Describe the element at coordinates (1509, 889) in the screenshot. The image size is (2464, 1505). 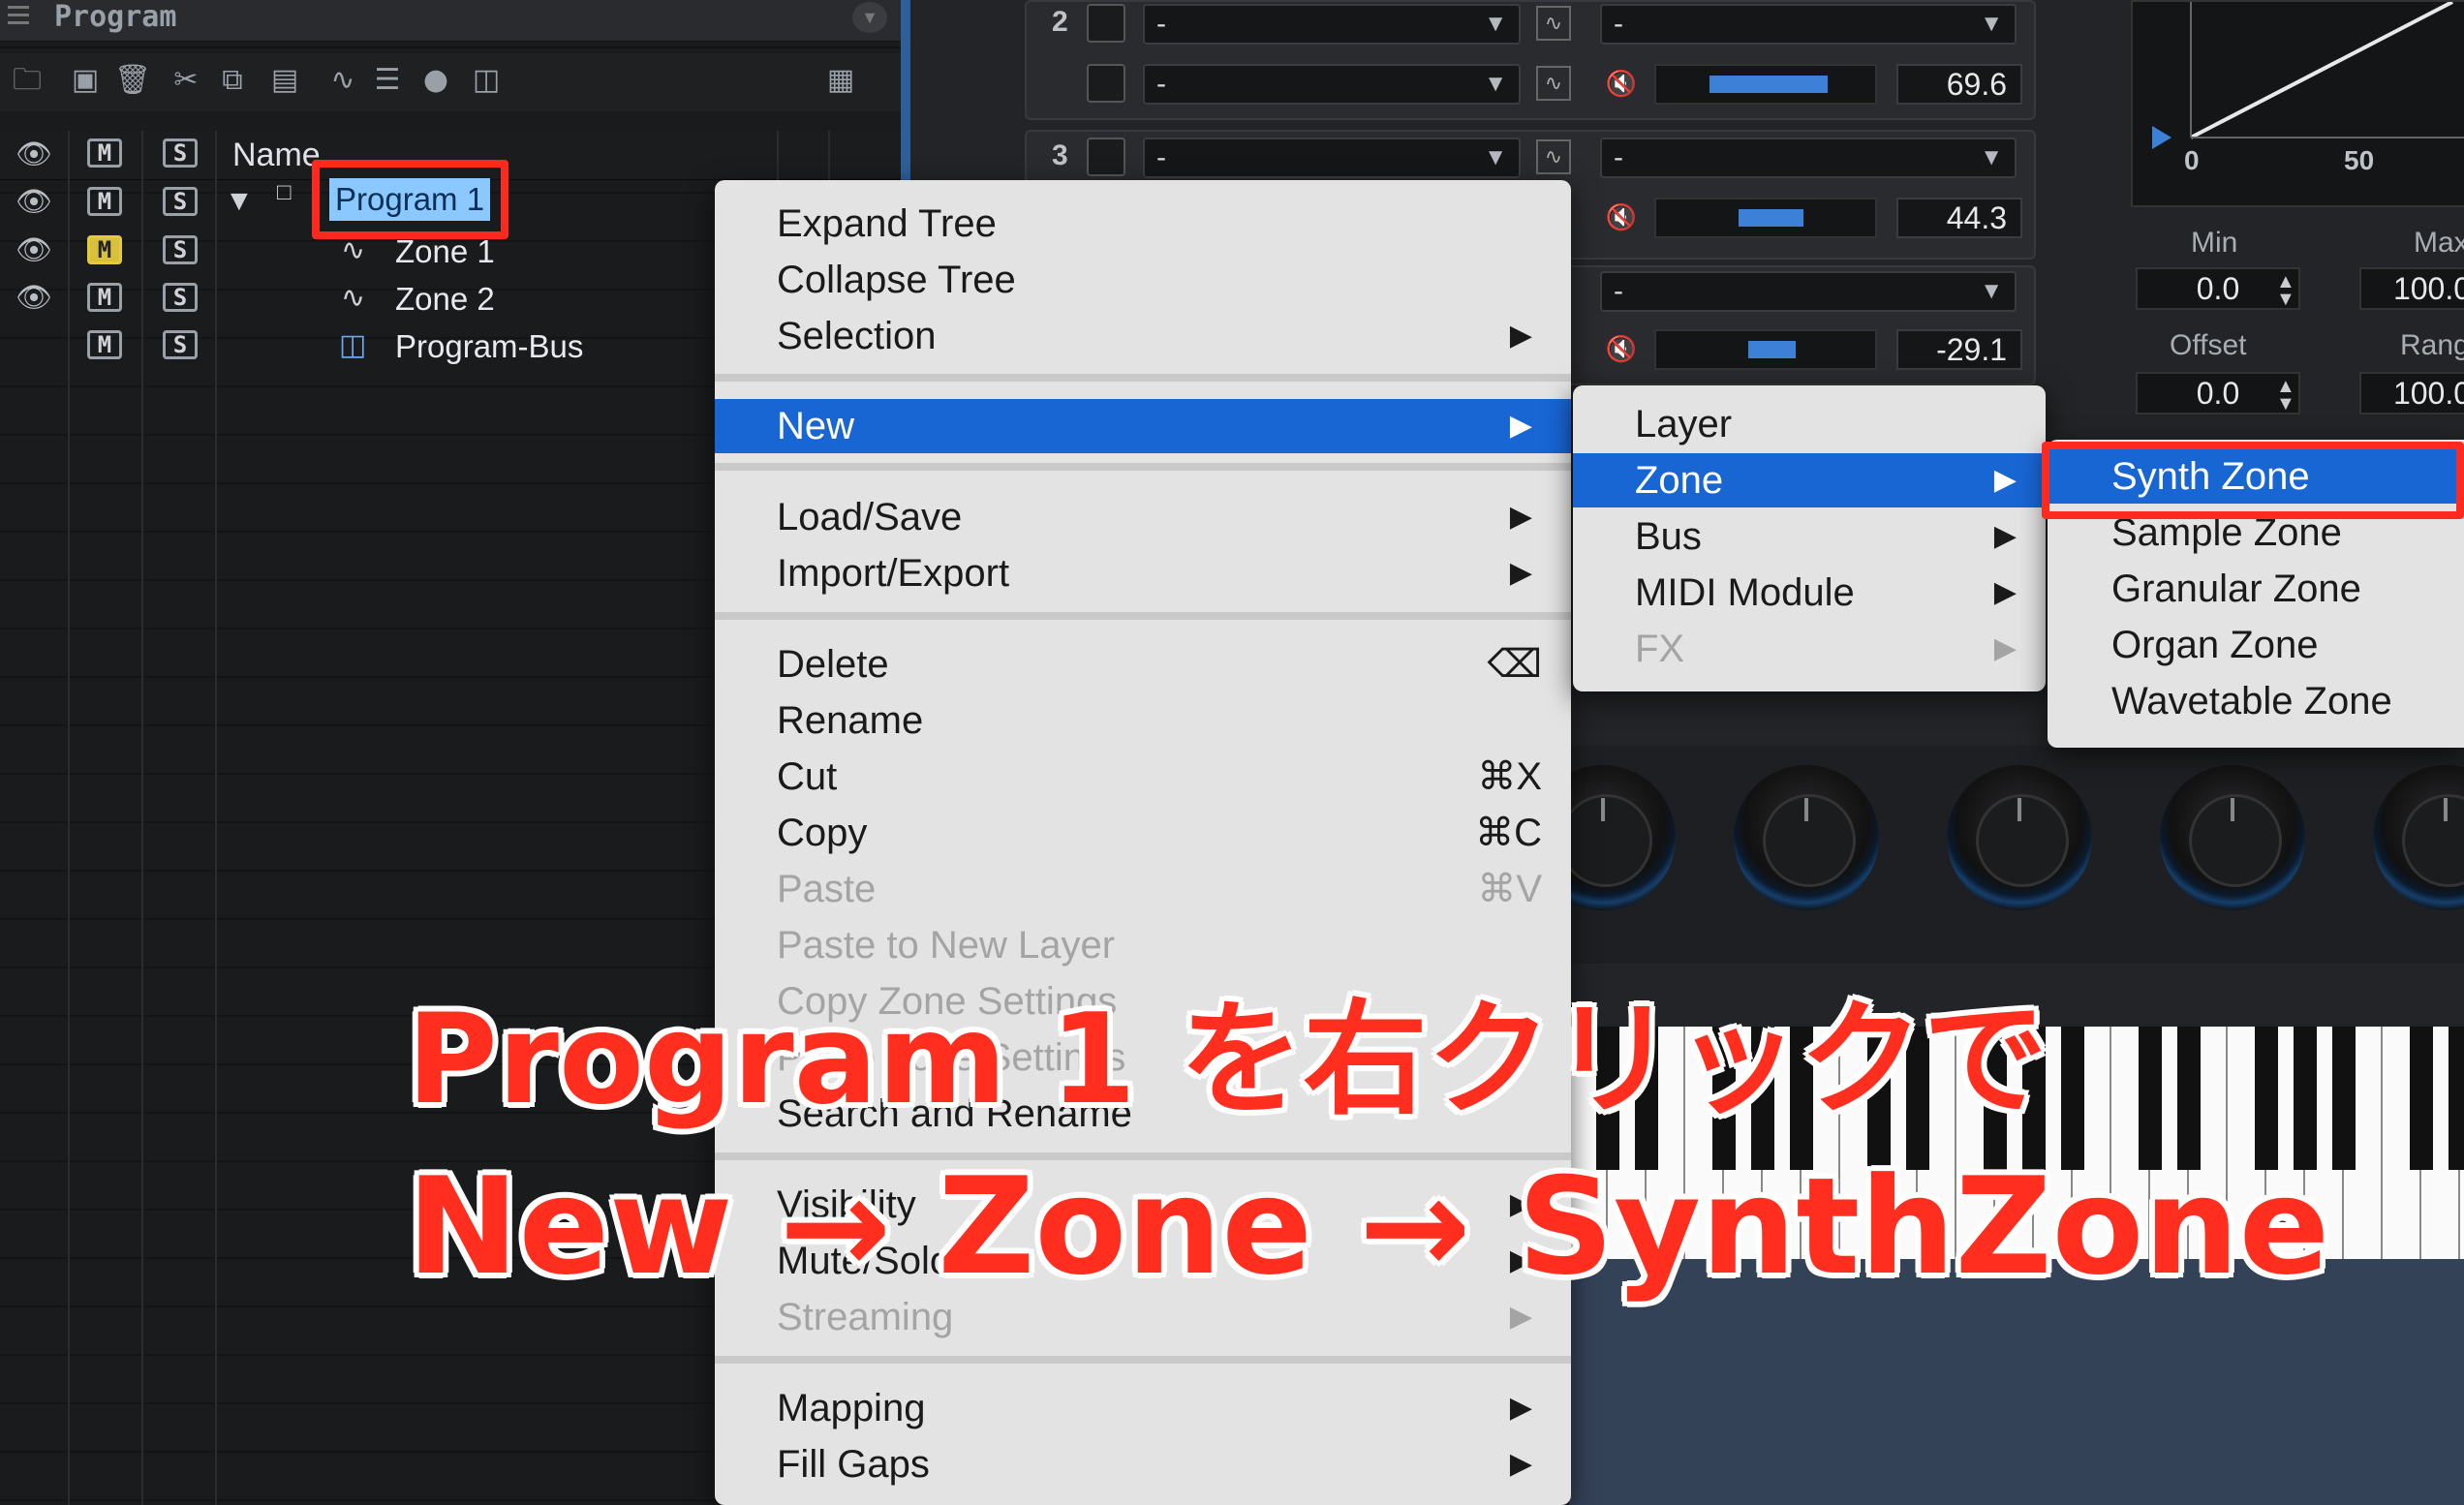
I see `shortcut-paste: ⌘V` at that location.